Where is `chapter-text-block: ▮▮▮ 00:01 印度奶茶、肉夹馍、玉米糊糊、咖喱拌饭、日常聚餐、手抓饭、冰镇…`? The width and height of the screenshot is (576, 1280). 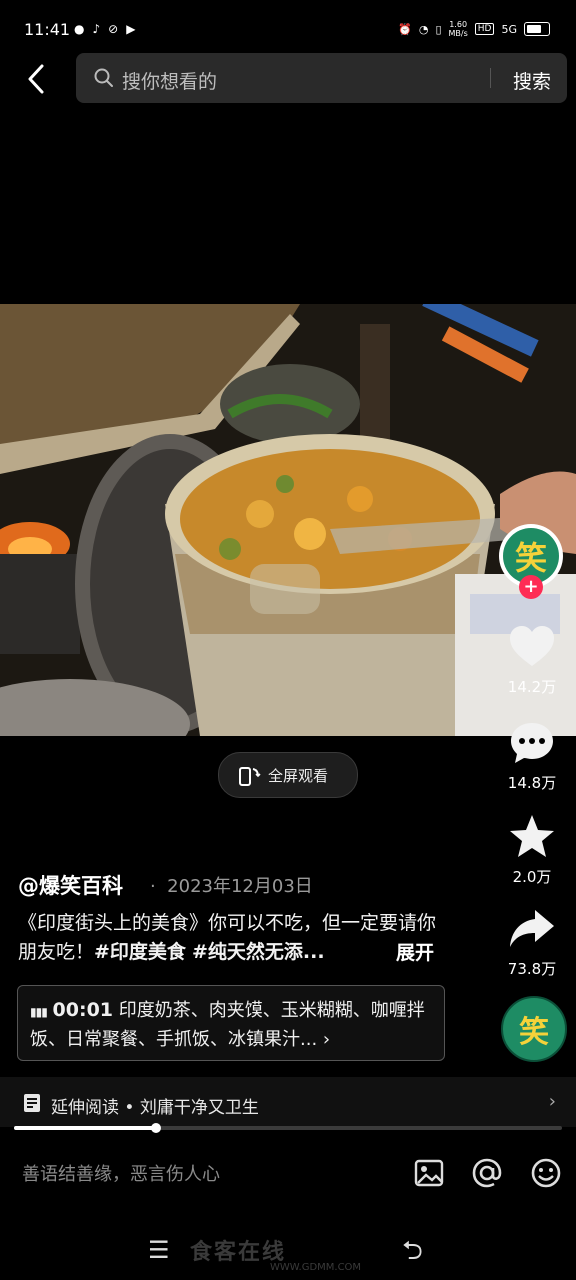
chapter-text-block: ▮▮▮ 00:01 印度奶茶、肉夹馍、玉米糊糊、咖喱拌饭、日常聚餐、手抓饭、冰镇… is located at coordinates (235, 1025).